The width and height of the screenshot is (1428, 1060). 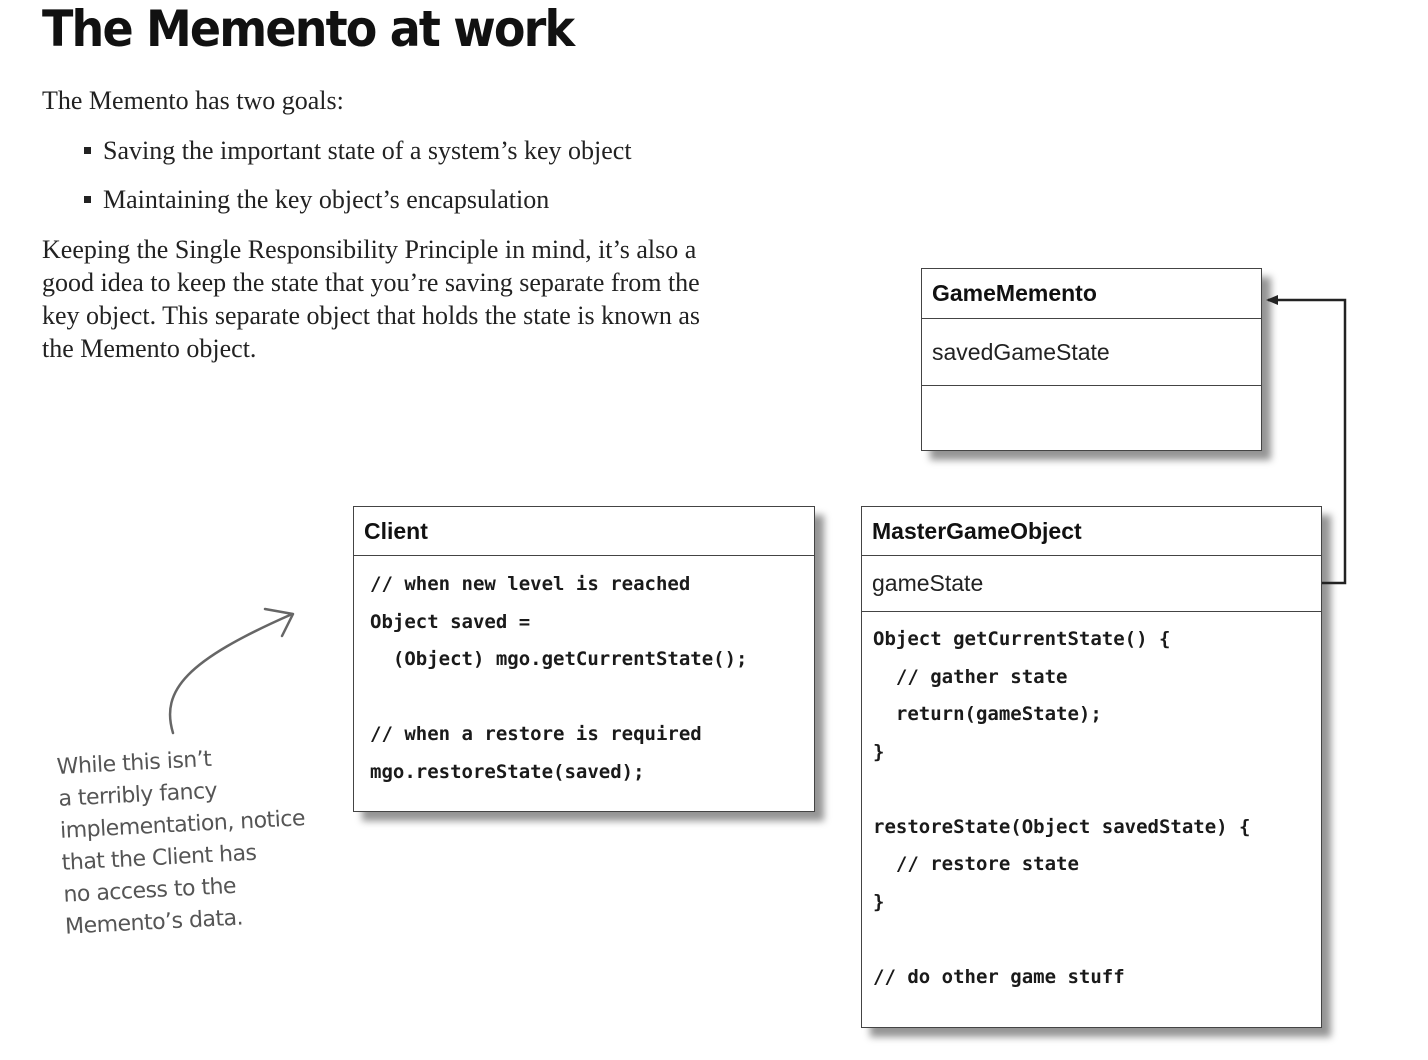 What do you see at coordinates (1306, 440) in the screenshot?
I see `state-association-arrow` at bounding box center [1306, 440].